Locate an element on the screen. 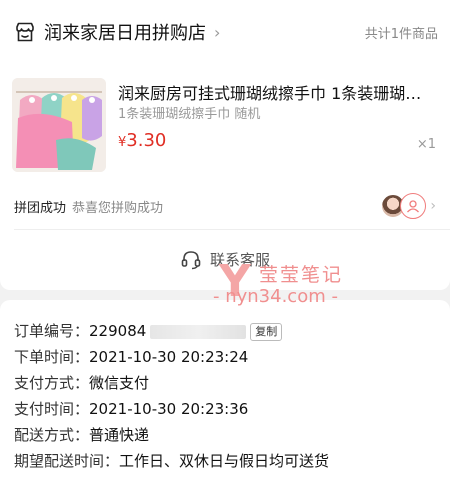 The image size is (450, 483). expected-delivery-row: 期望配送时间：工作日、双休日与假日均可送货 is located at coordinates (171, 460).